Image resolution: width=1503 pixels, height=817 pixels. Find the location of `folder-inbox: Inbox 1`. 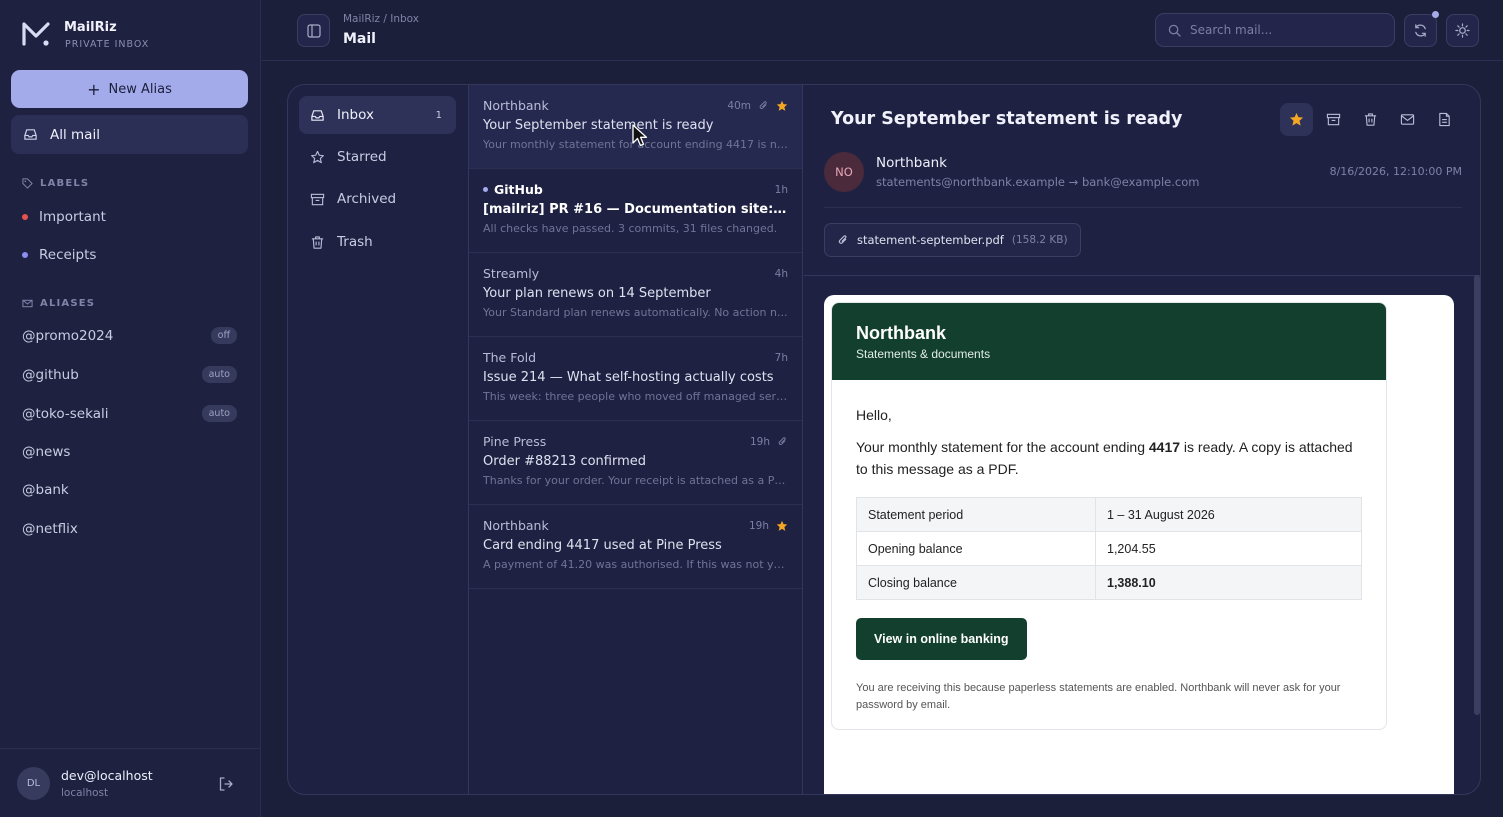

folder-inbox: Inbox 1 is located at coordinates (377, 115).